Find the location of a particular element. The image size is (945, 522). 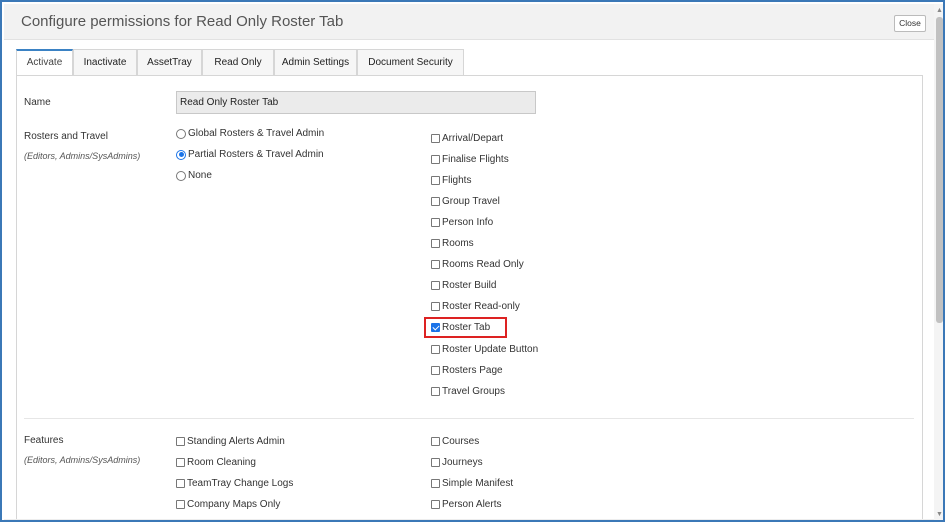

radio-none: None is located at coordinates (194, 175).